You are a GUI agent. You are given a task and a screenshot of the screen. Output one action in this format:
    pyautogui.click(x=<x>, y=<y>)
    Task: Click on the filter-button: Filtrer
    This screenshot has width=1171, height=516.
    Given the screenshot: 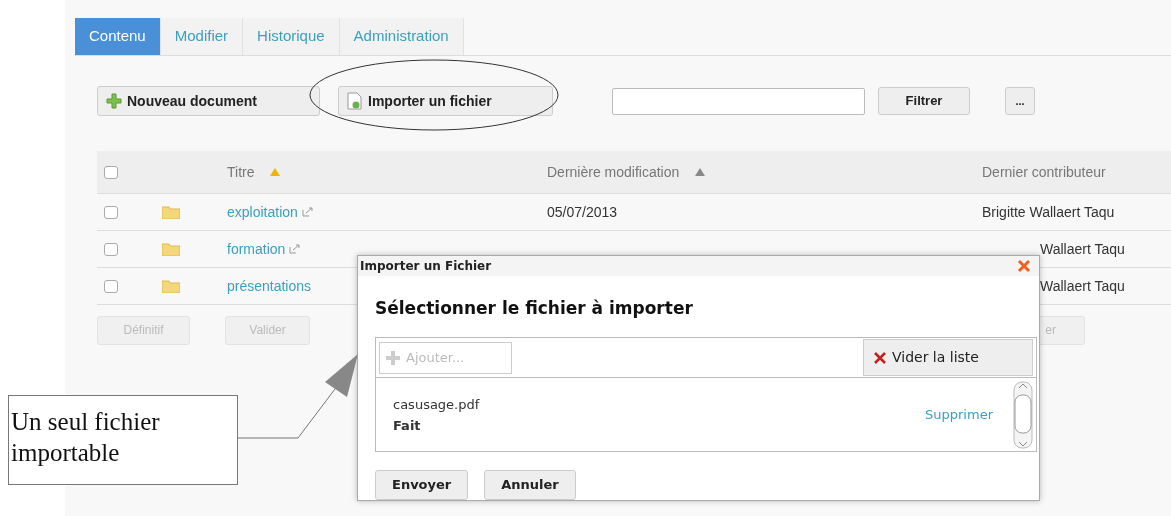 What is the action you would take?
    pyautogui.click(x=924, y=101)
    